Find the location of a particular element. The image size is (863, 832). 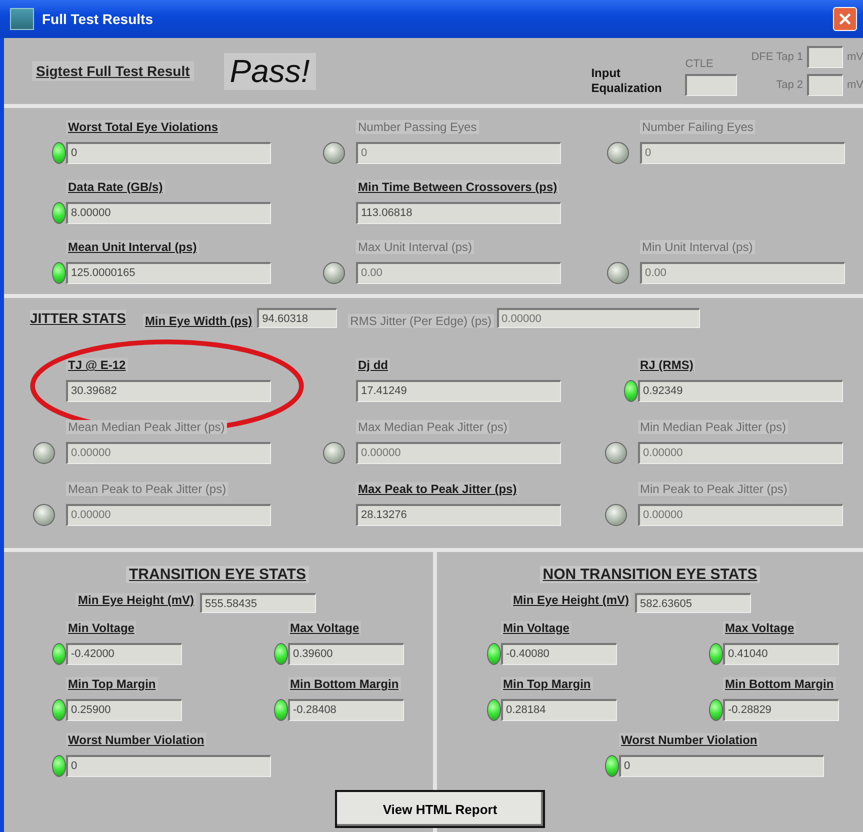

value-field: 0.28184 is located at coordinates (559, 710).